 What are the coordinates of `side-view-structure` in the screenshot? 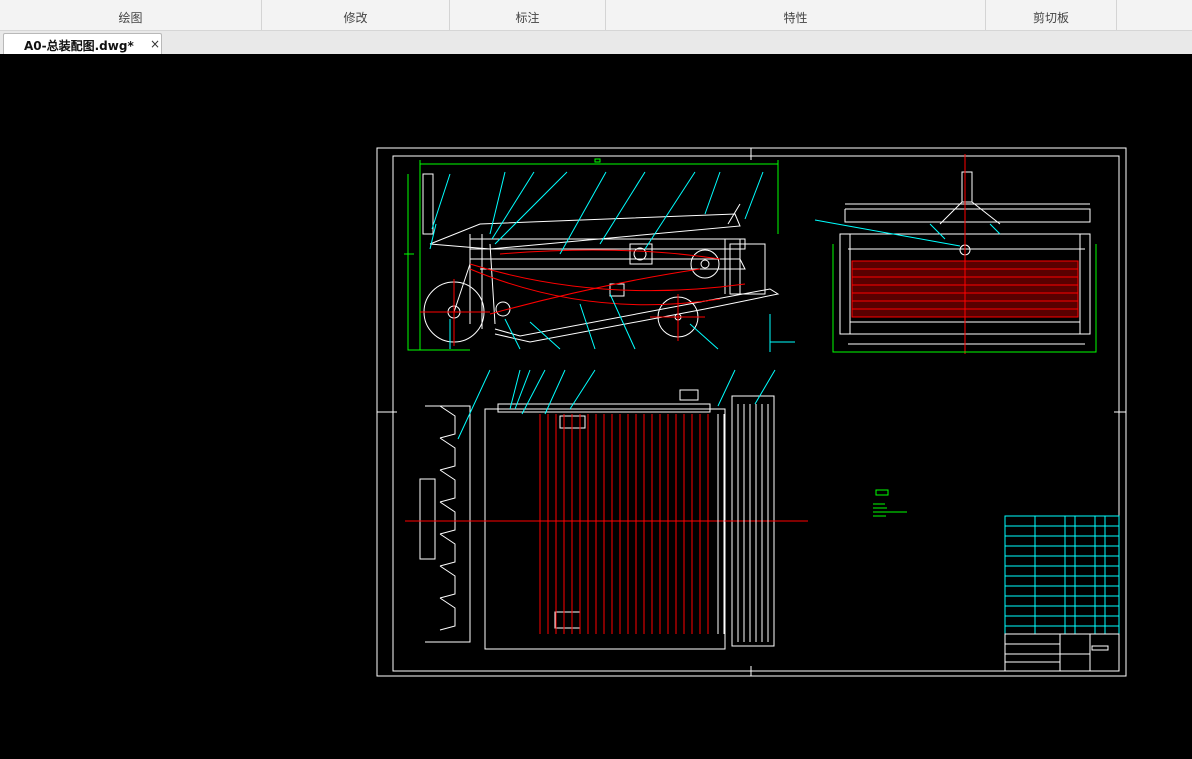 It's located at (601, 258).